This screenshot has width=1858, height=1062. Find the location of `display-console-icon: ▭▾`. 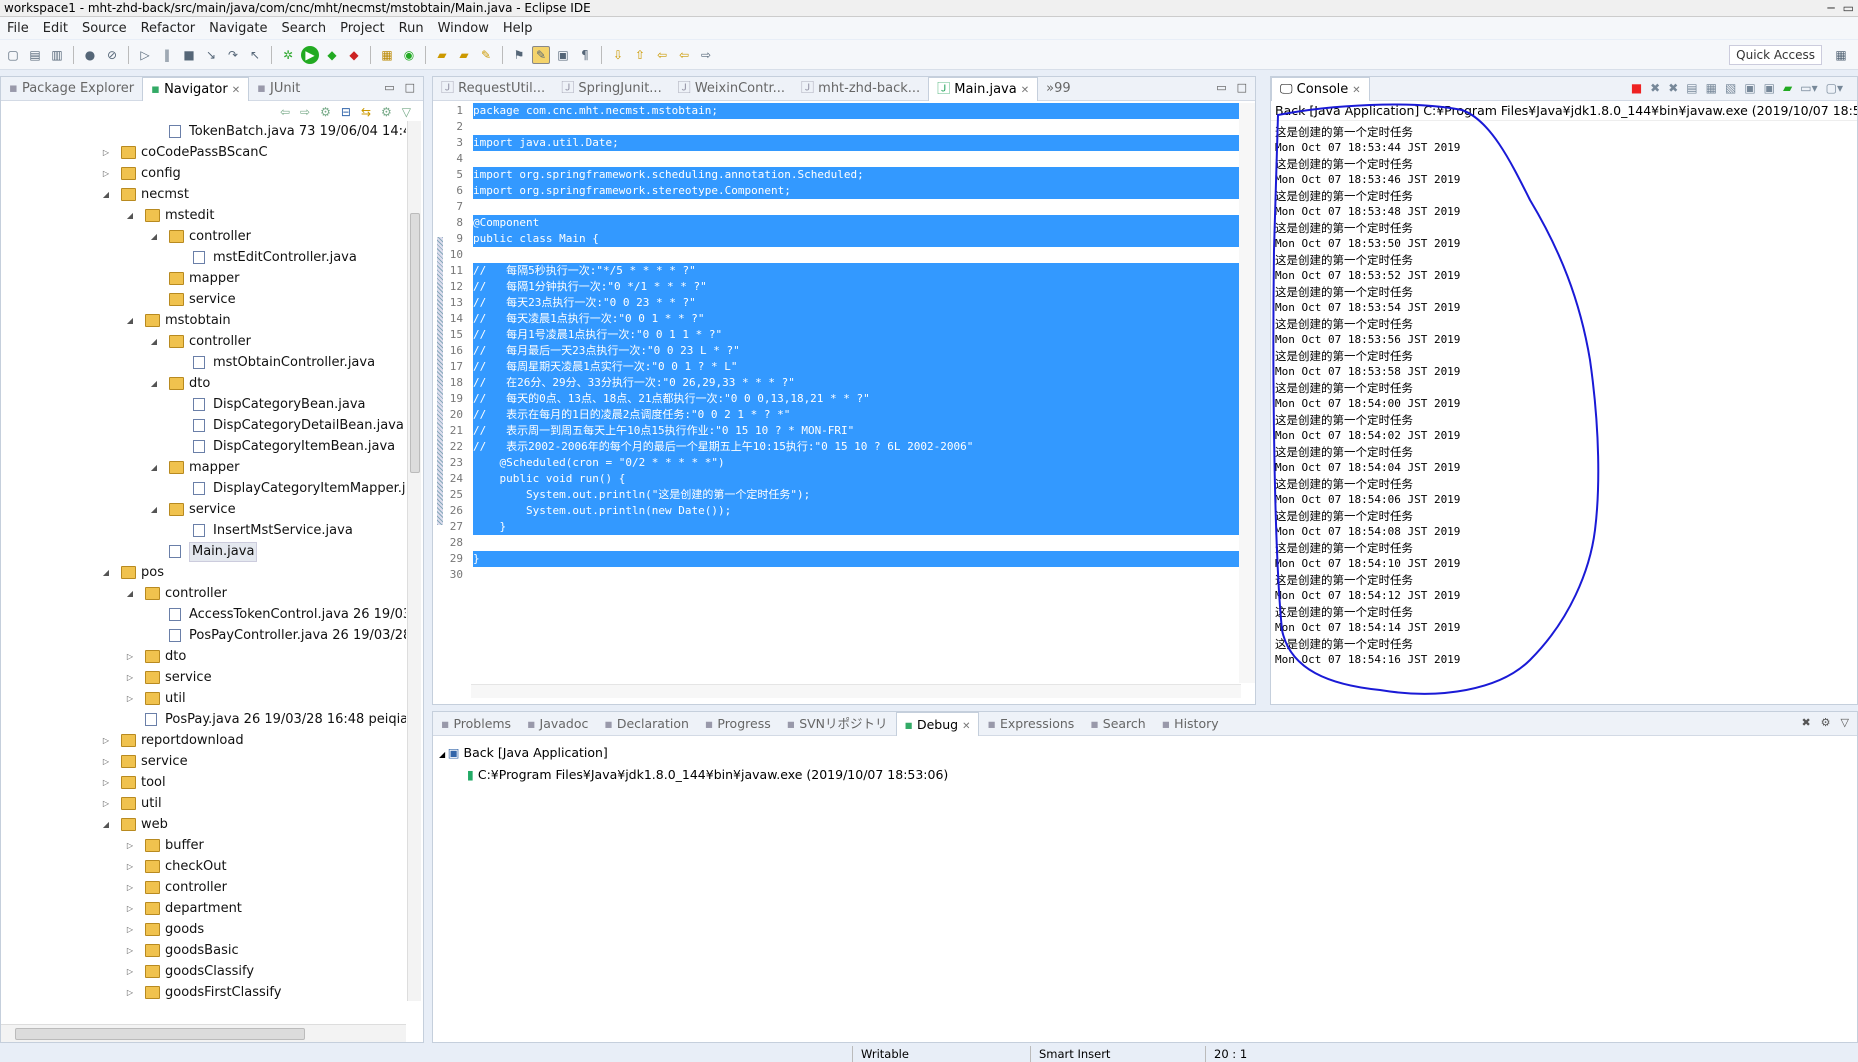

display-console-icon: ▭▾ is located at coordinates (1808, 88).